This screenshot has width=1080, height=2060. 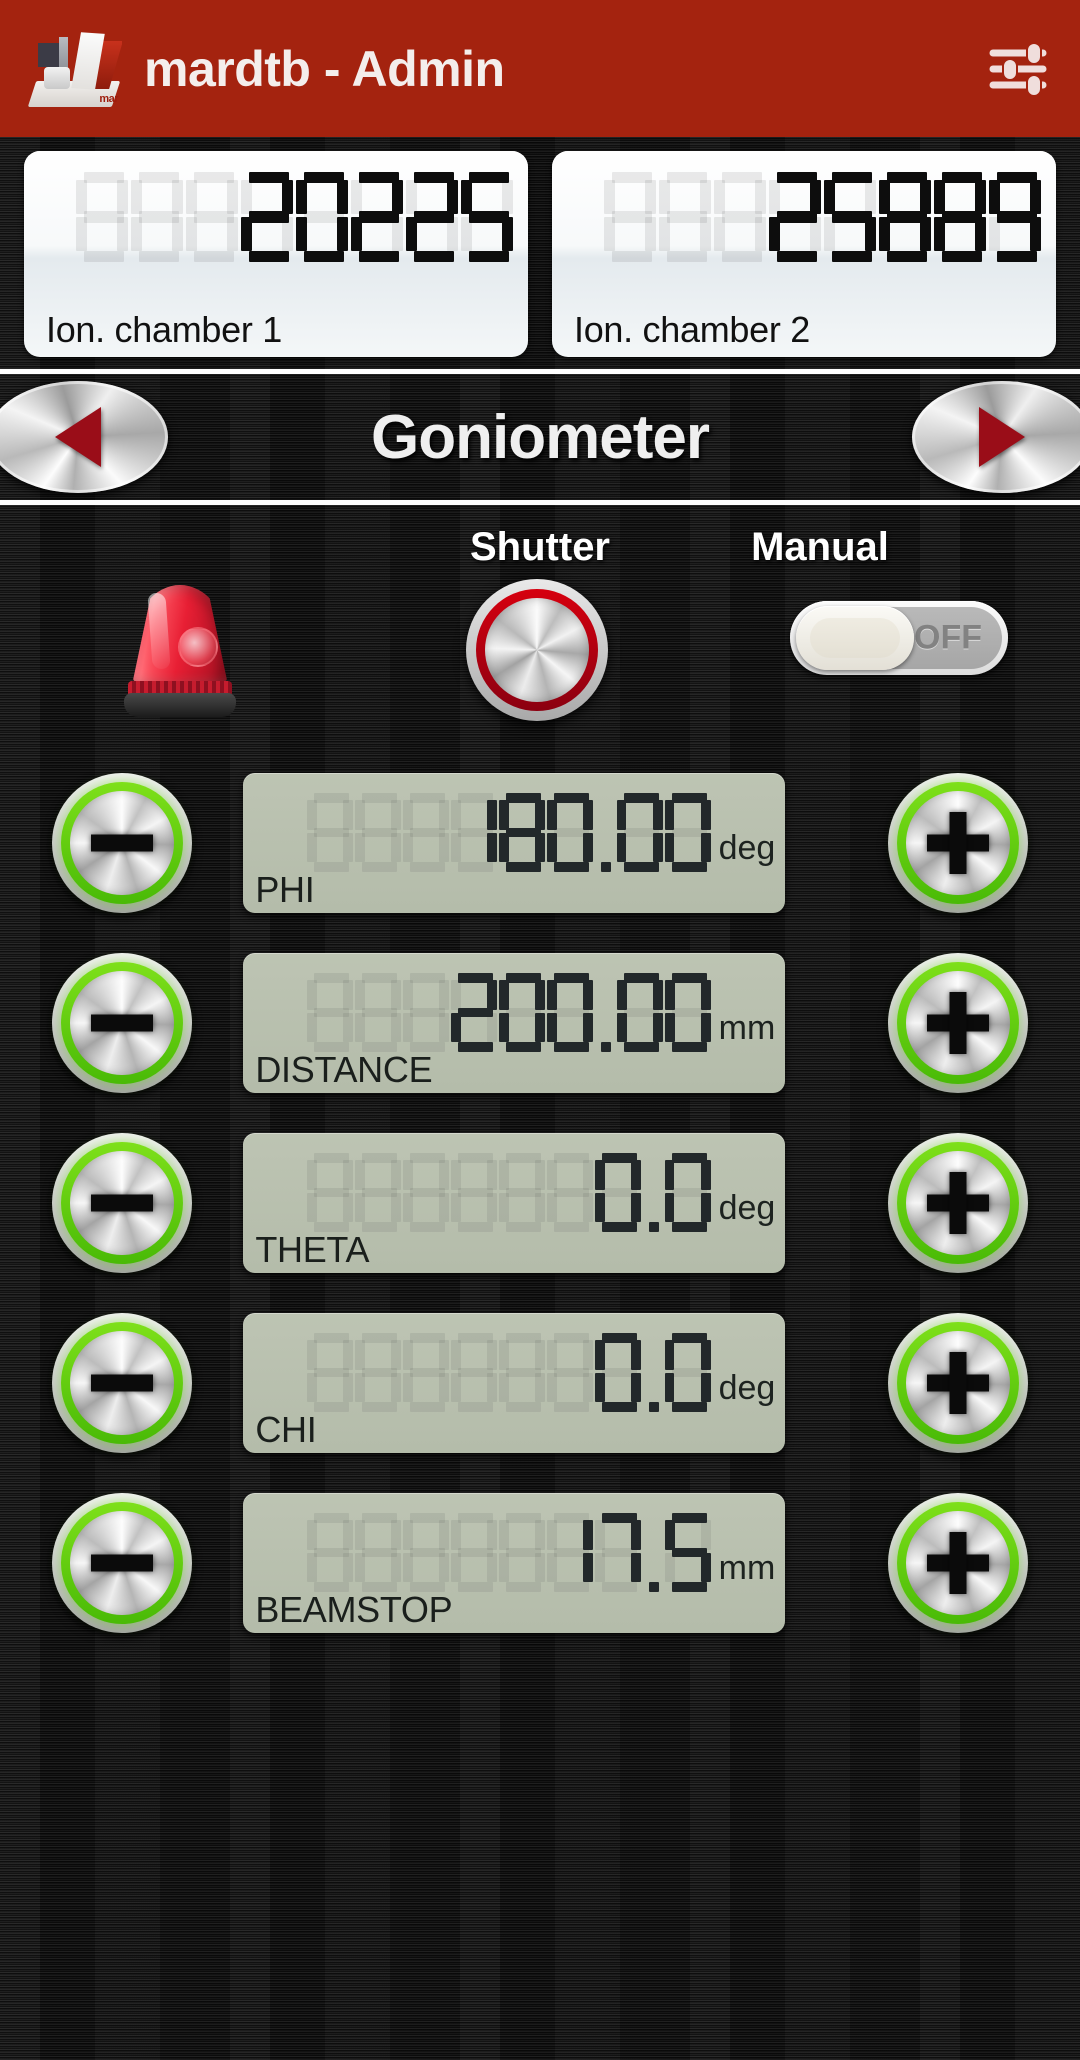 I want to click on toggle-state-label: OFF, so click(x=948, y=637).